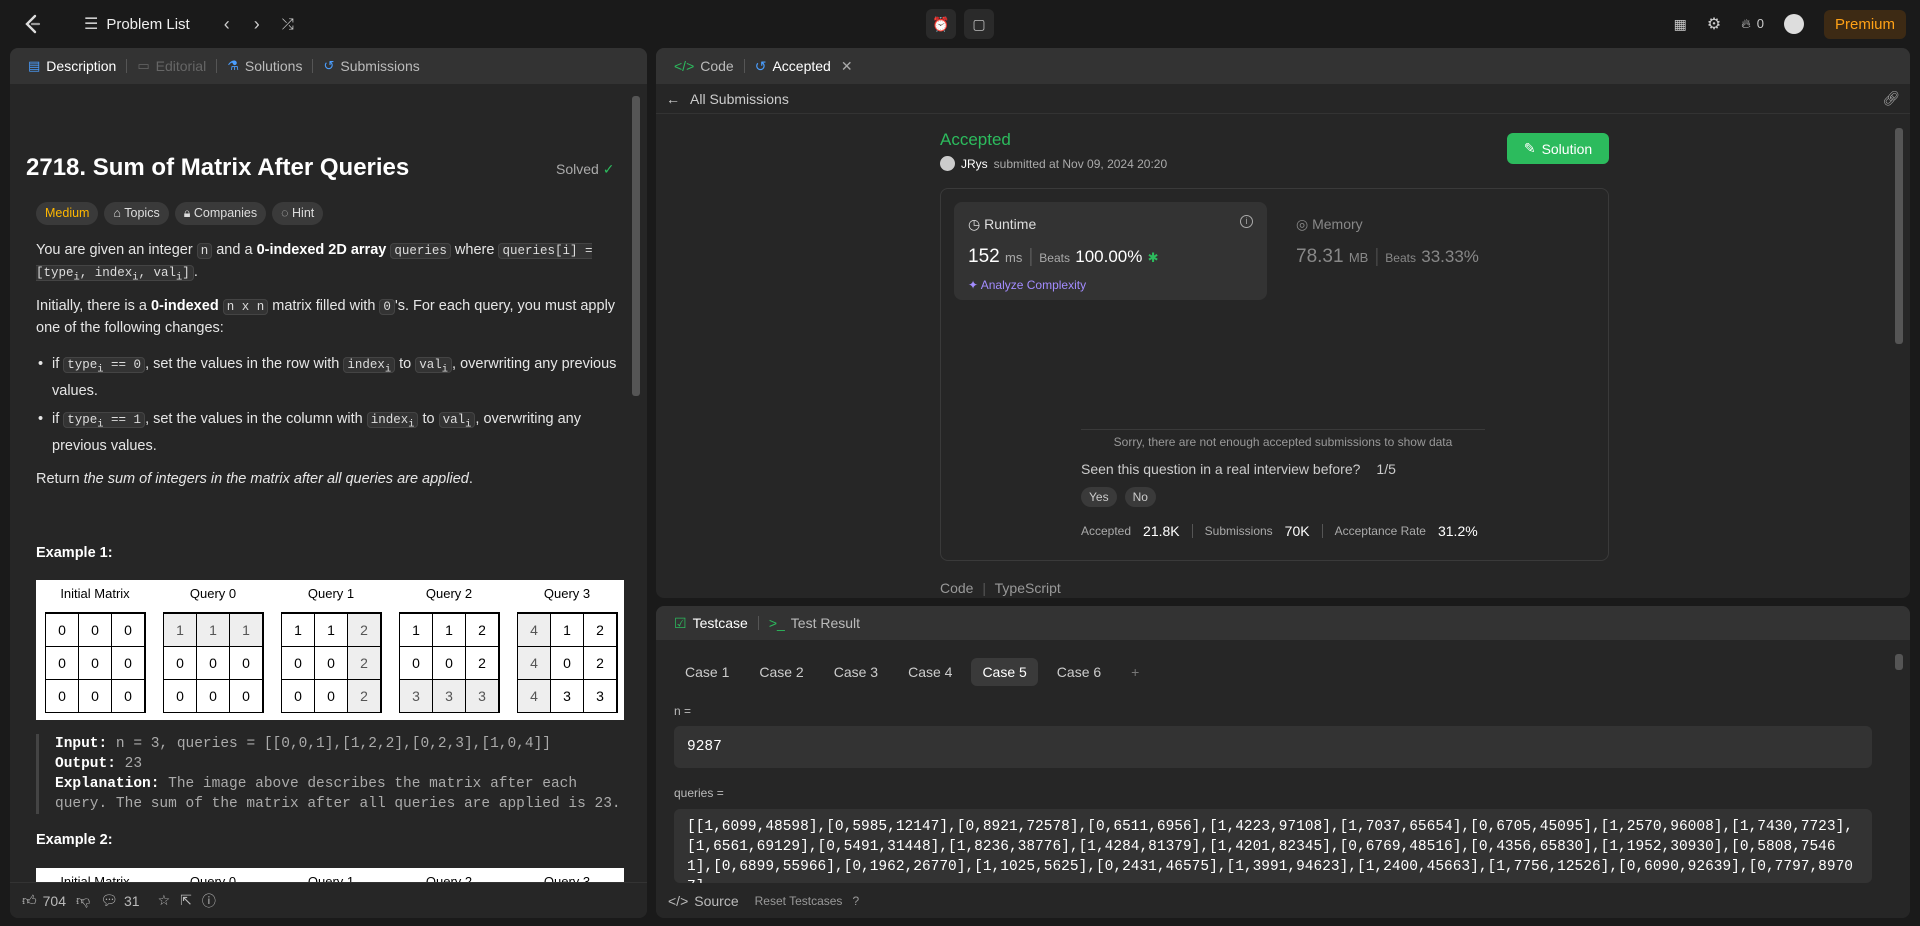 The width and height of the screenshot is (1920, 926). Describe the element at coordinates (930, 672) in the screenshot. I see `case-tab: Case 4` at that location.